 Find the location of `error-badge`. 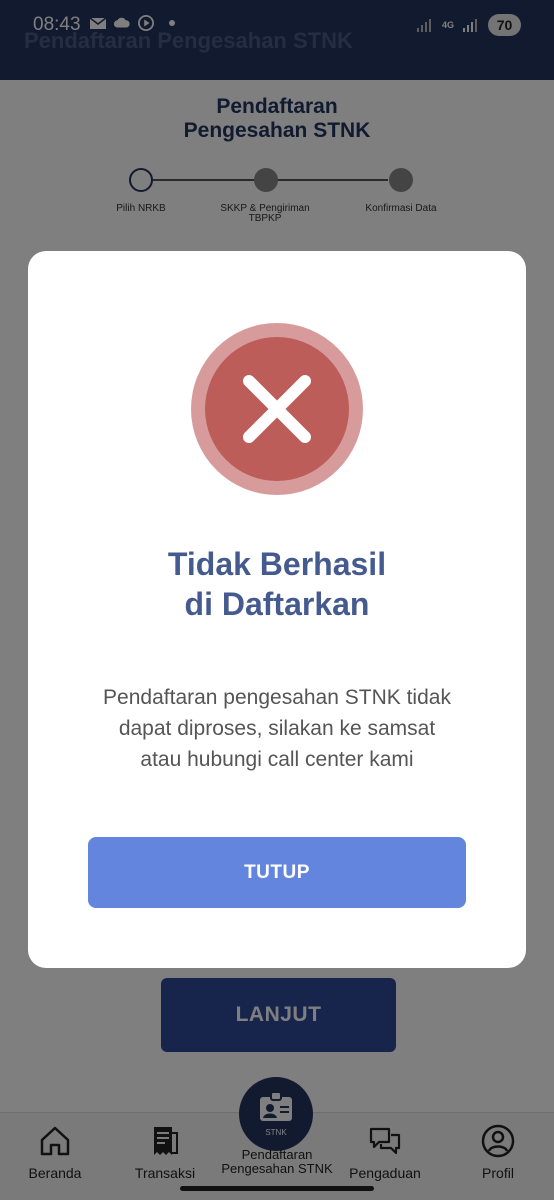

error-badge is located at coordinates (277, 409).